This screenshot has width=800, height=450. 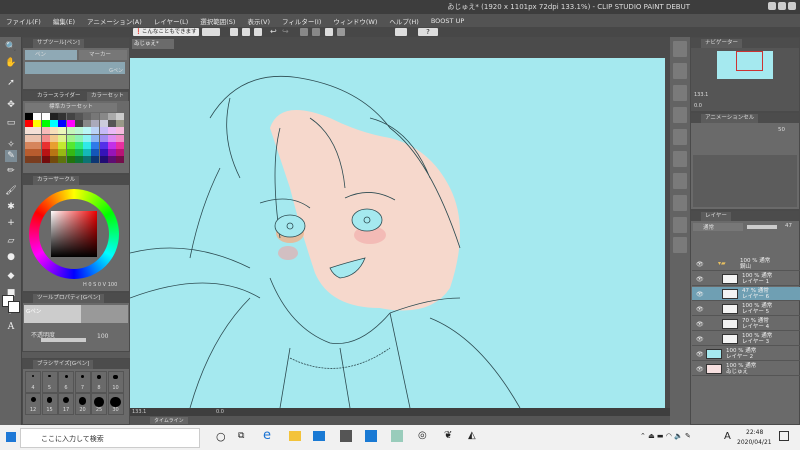 I want to click on explorer-icon, so click(x=295, y=436).